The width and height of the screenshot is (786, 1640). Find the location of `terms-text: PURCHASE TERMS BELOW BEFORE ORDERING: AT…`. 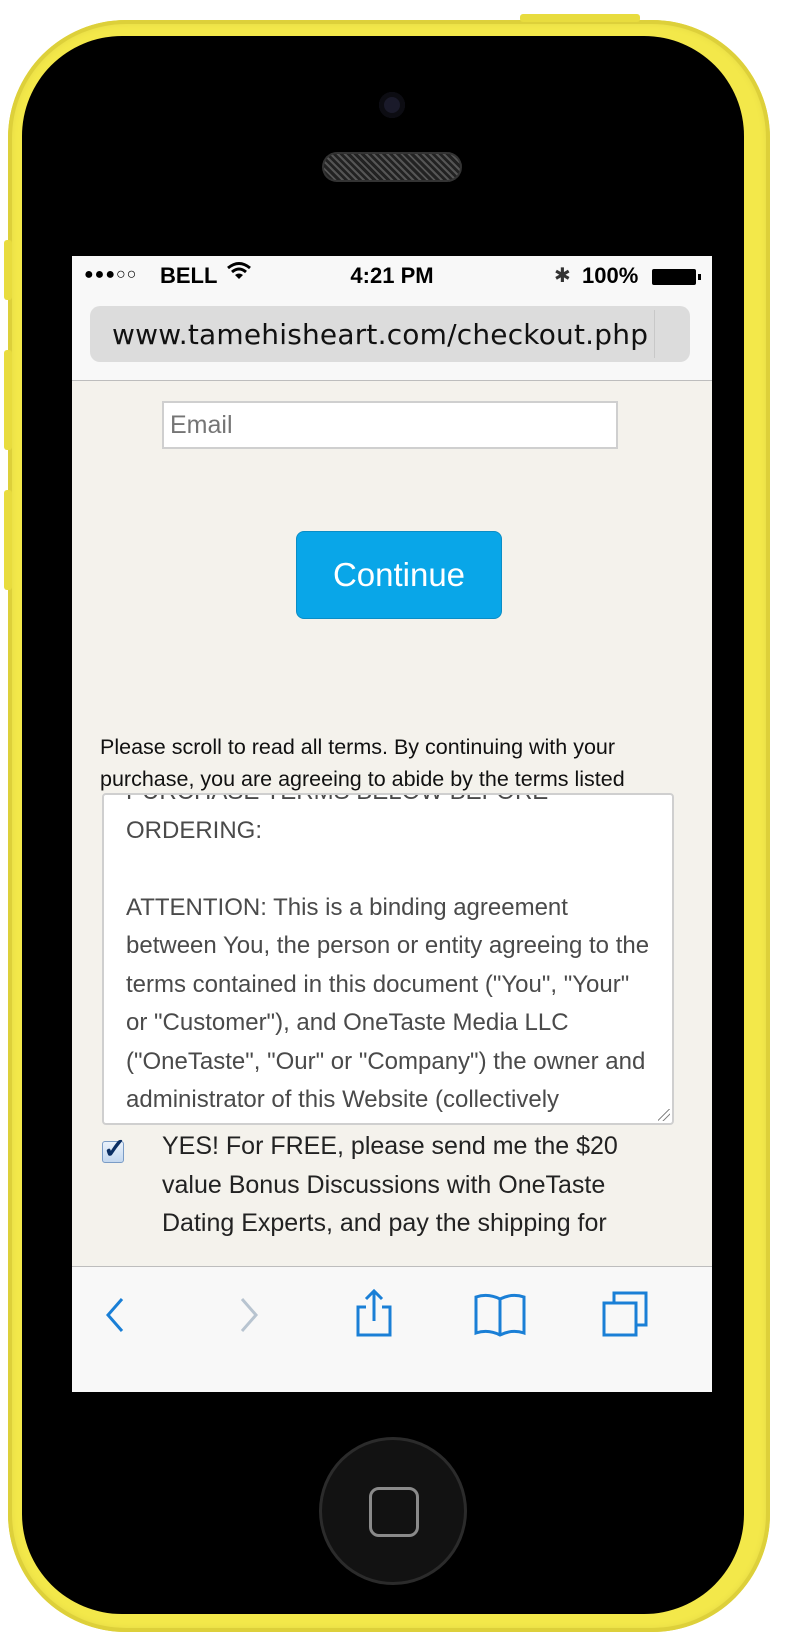

terms-text: PURCHASE TERMS BELOW BEFORE ORDERING: AT… is located at coordinates (388, 954).